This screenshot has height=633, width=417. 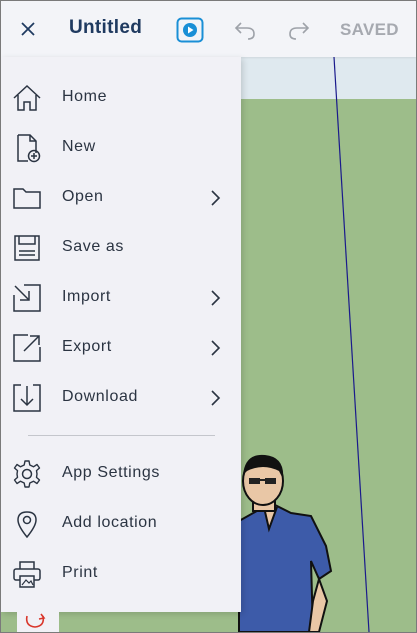 What do you see at coordinates (299, 30) in the screenshot?
I see `redo-icon` at bounding box center [299, 30].